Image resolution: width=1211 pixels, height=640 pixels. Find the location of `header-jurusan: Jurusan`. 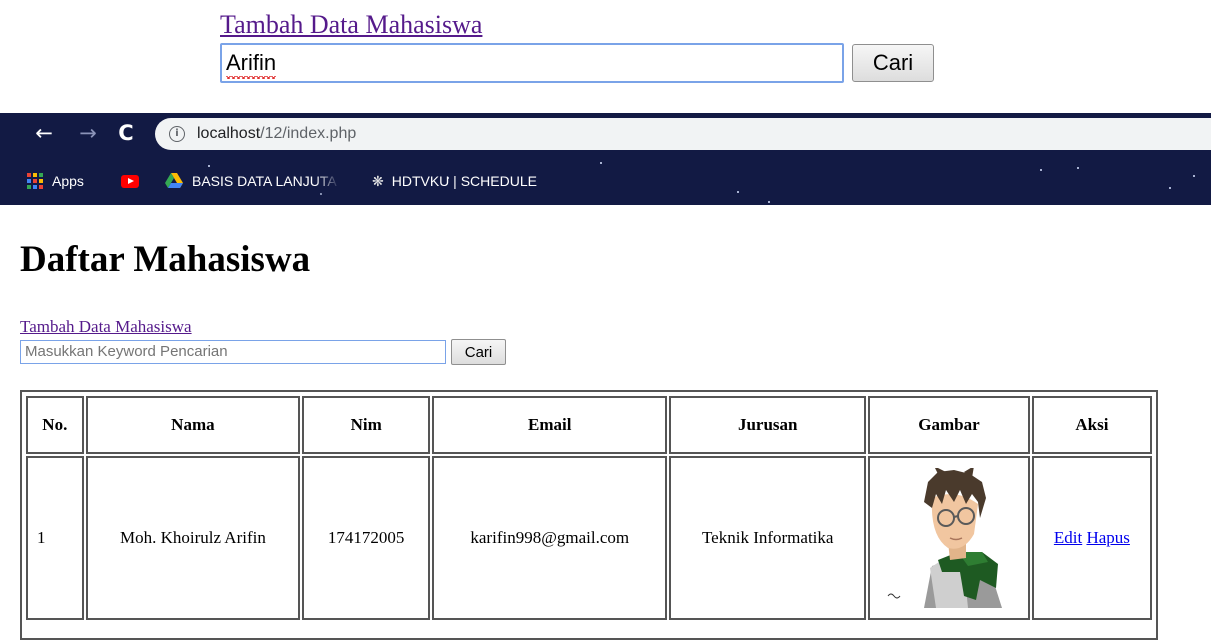

header-jurusan: Jurusan is located at coordinates (768, 425).